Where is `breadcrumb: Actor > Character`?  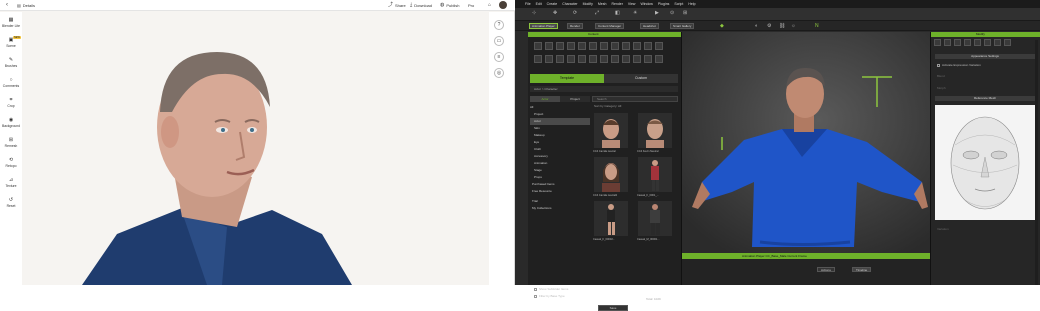 breadcrumb: Actor > Character is located at coordinates (604, 89).